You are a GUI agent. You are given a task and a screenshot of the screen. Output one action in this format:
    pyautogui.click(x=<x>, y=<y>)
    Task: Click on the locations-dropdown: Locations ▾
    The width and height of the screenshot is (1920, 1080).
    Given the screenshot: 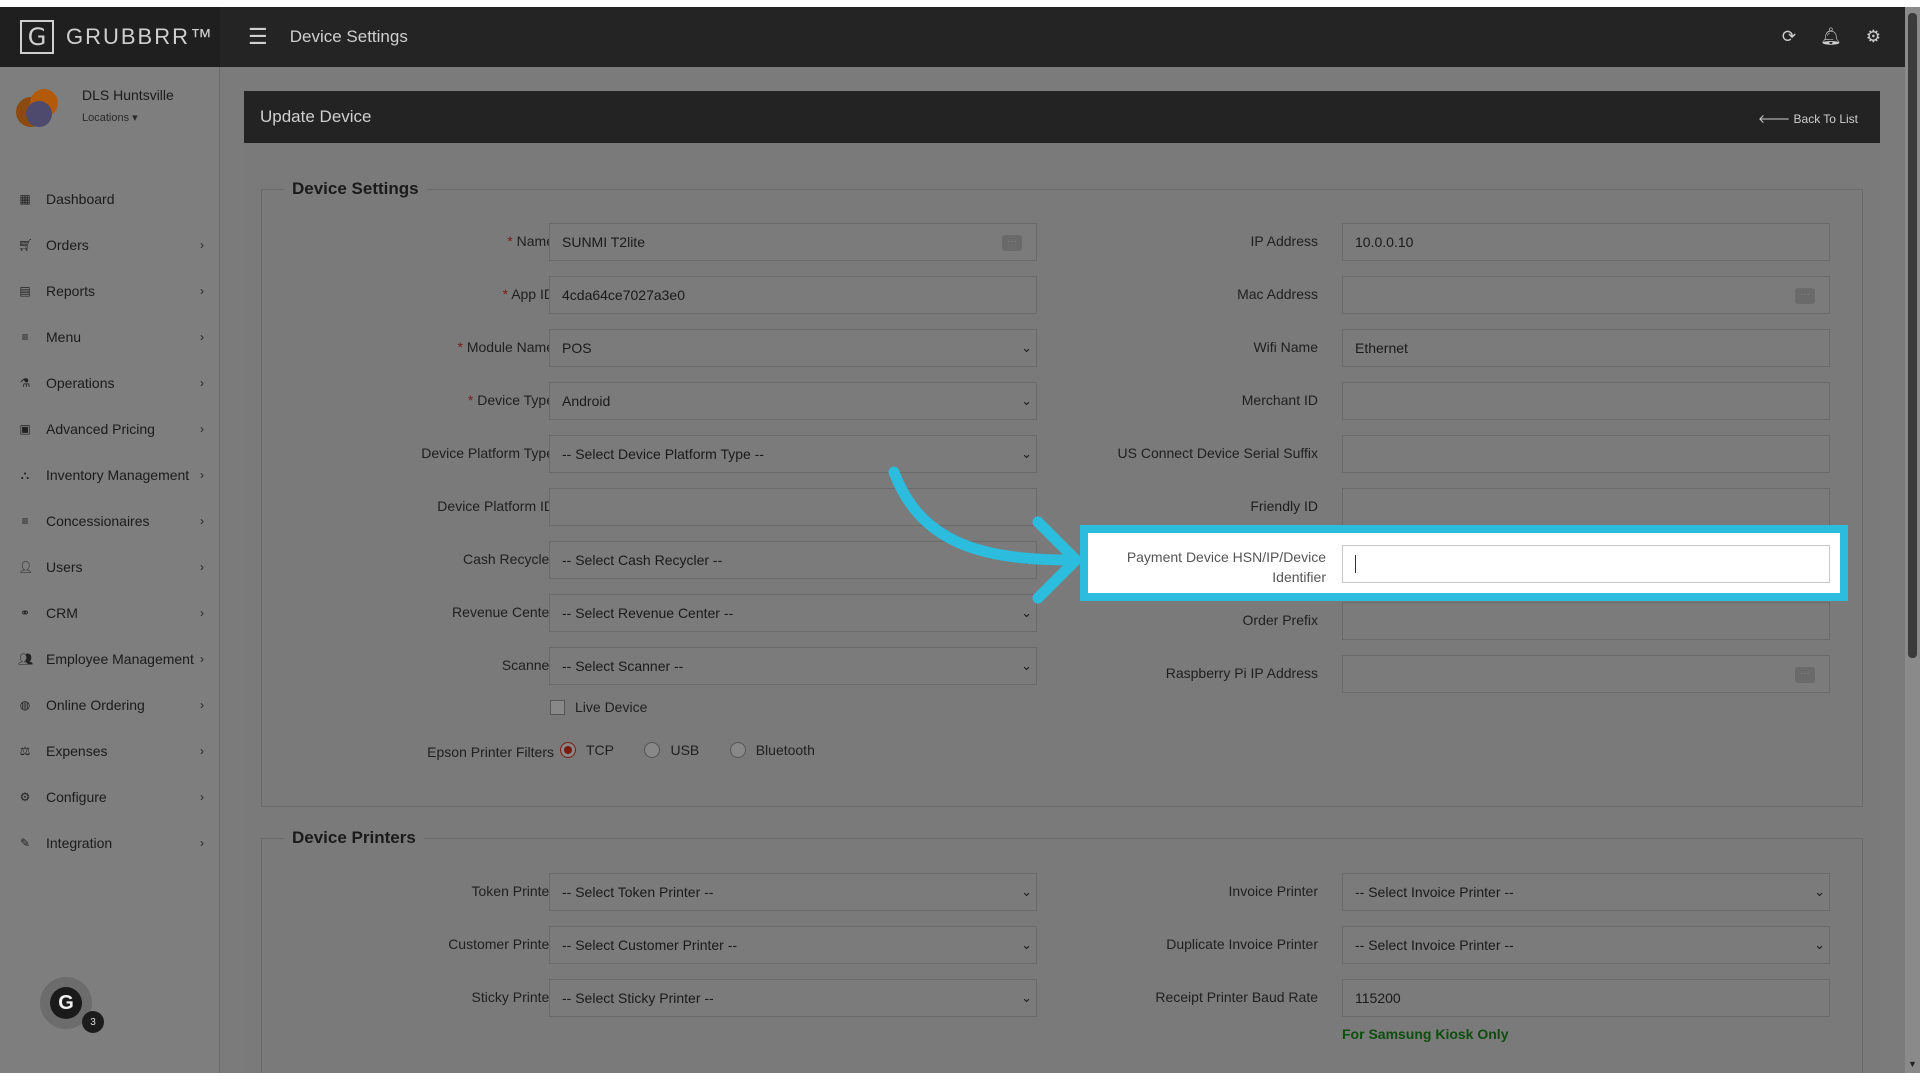 What is the action you would take?
    pyautogui.click(x=128, y=117)
    